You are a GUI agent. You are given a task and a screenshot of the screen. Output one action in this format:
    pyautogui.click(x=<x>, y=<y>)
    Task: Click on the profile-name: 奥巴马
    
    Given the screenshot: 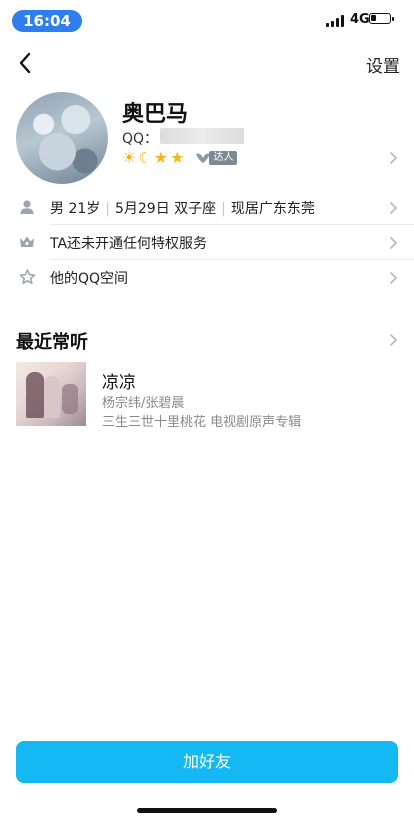 What is the action you would take?
    pyautogui.click(x=155, y=114)
    